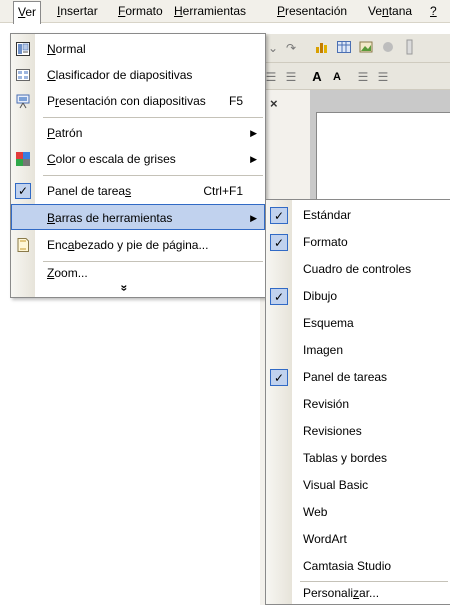 The width and height of the screenshot is (450, 607). I want to click on menu-ventana: Ventana, so click(390, 11).